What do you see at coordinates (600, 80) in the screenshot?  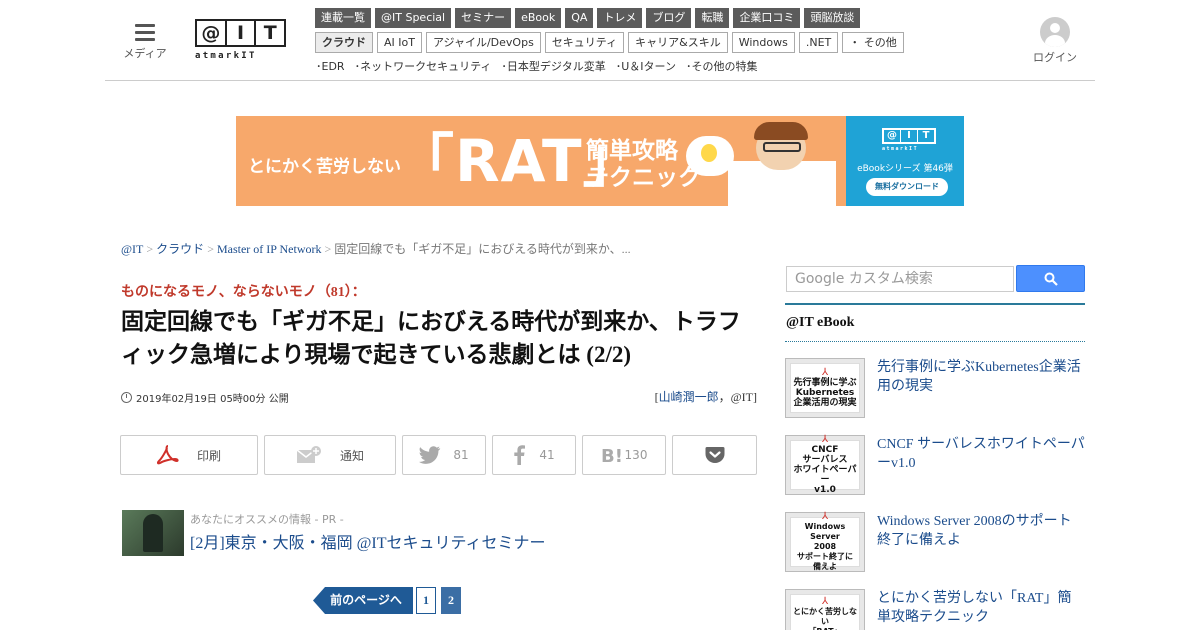 I see `header-divider` at bounding box center [600, 80].